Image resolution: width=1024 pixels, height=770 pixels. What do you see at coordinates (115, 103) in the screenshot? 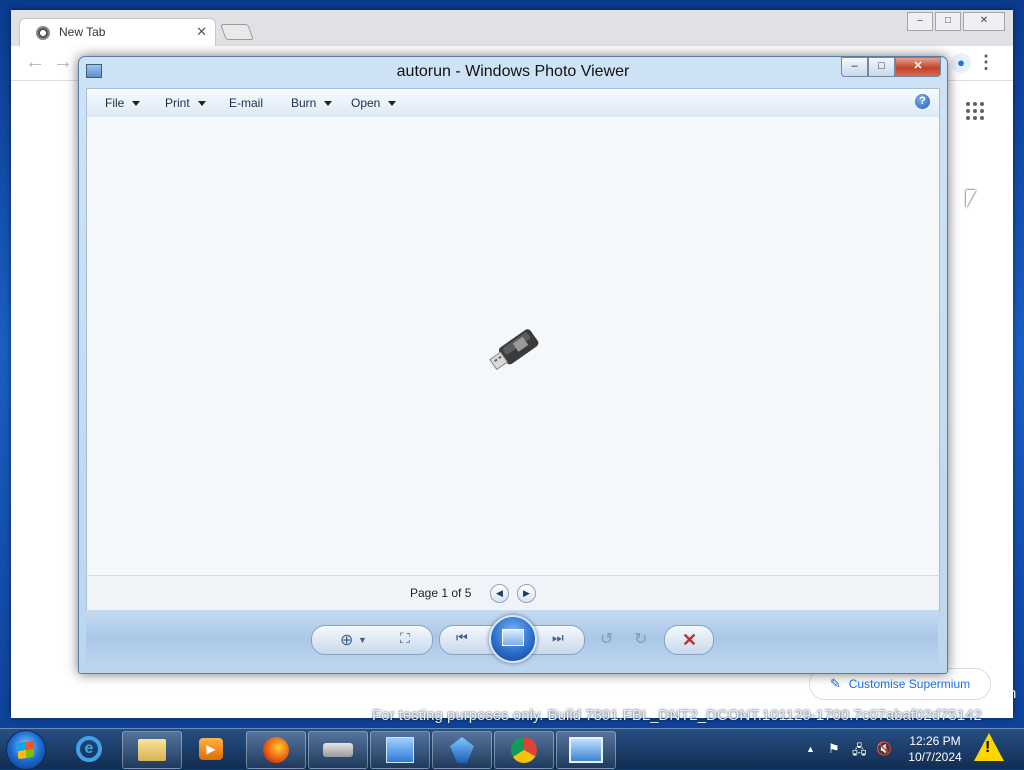
I see `menu-file-label: File` at bounding box center [115, 103].